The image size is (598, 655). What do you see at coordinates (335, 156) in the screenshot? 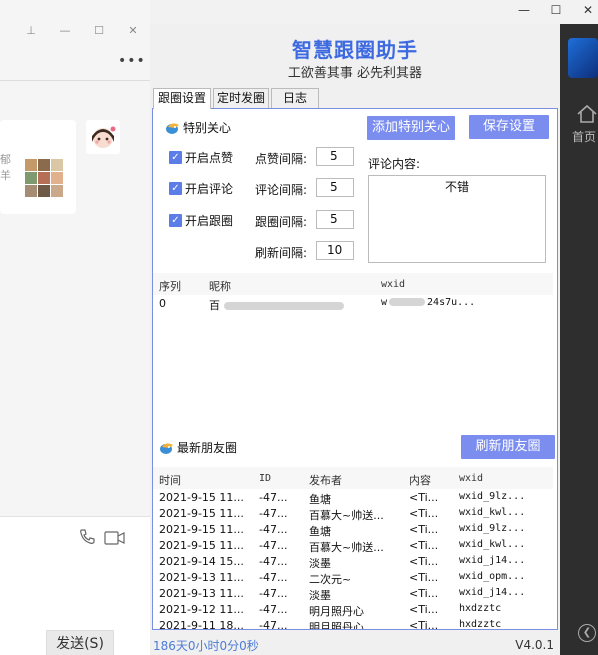
I see `like-interval-input: 5` at bounding box center [335, 156].